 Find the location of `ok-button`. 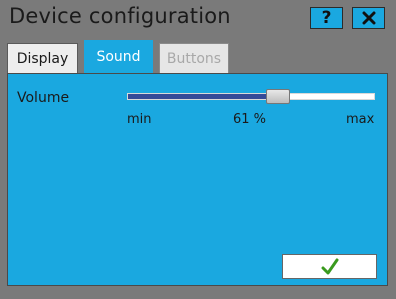

ok-button is located at coordinates (329, 266).